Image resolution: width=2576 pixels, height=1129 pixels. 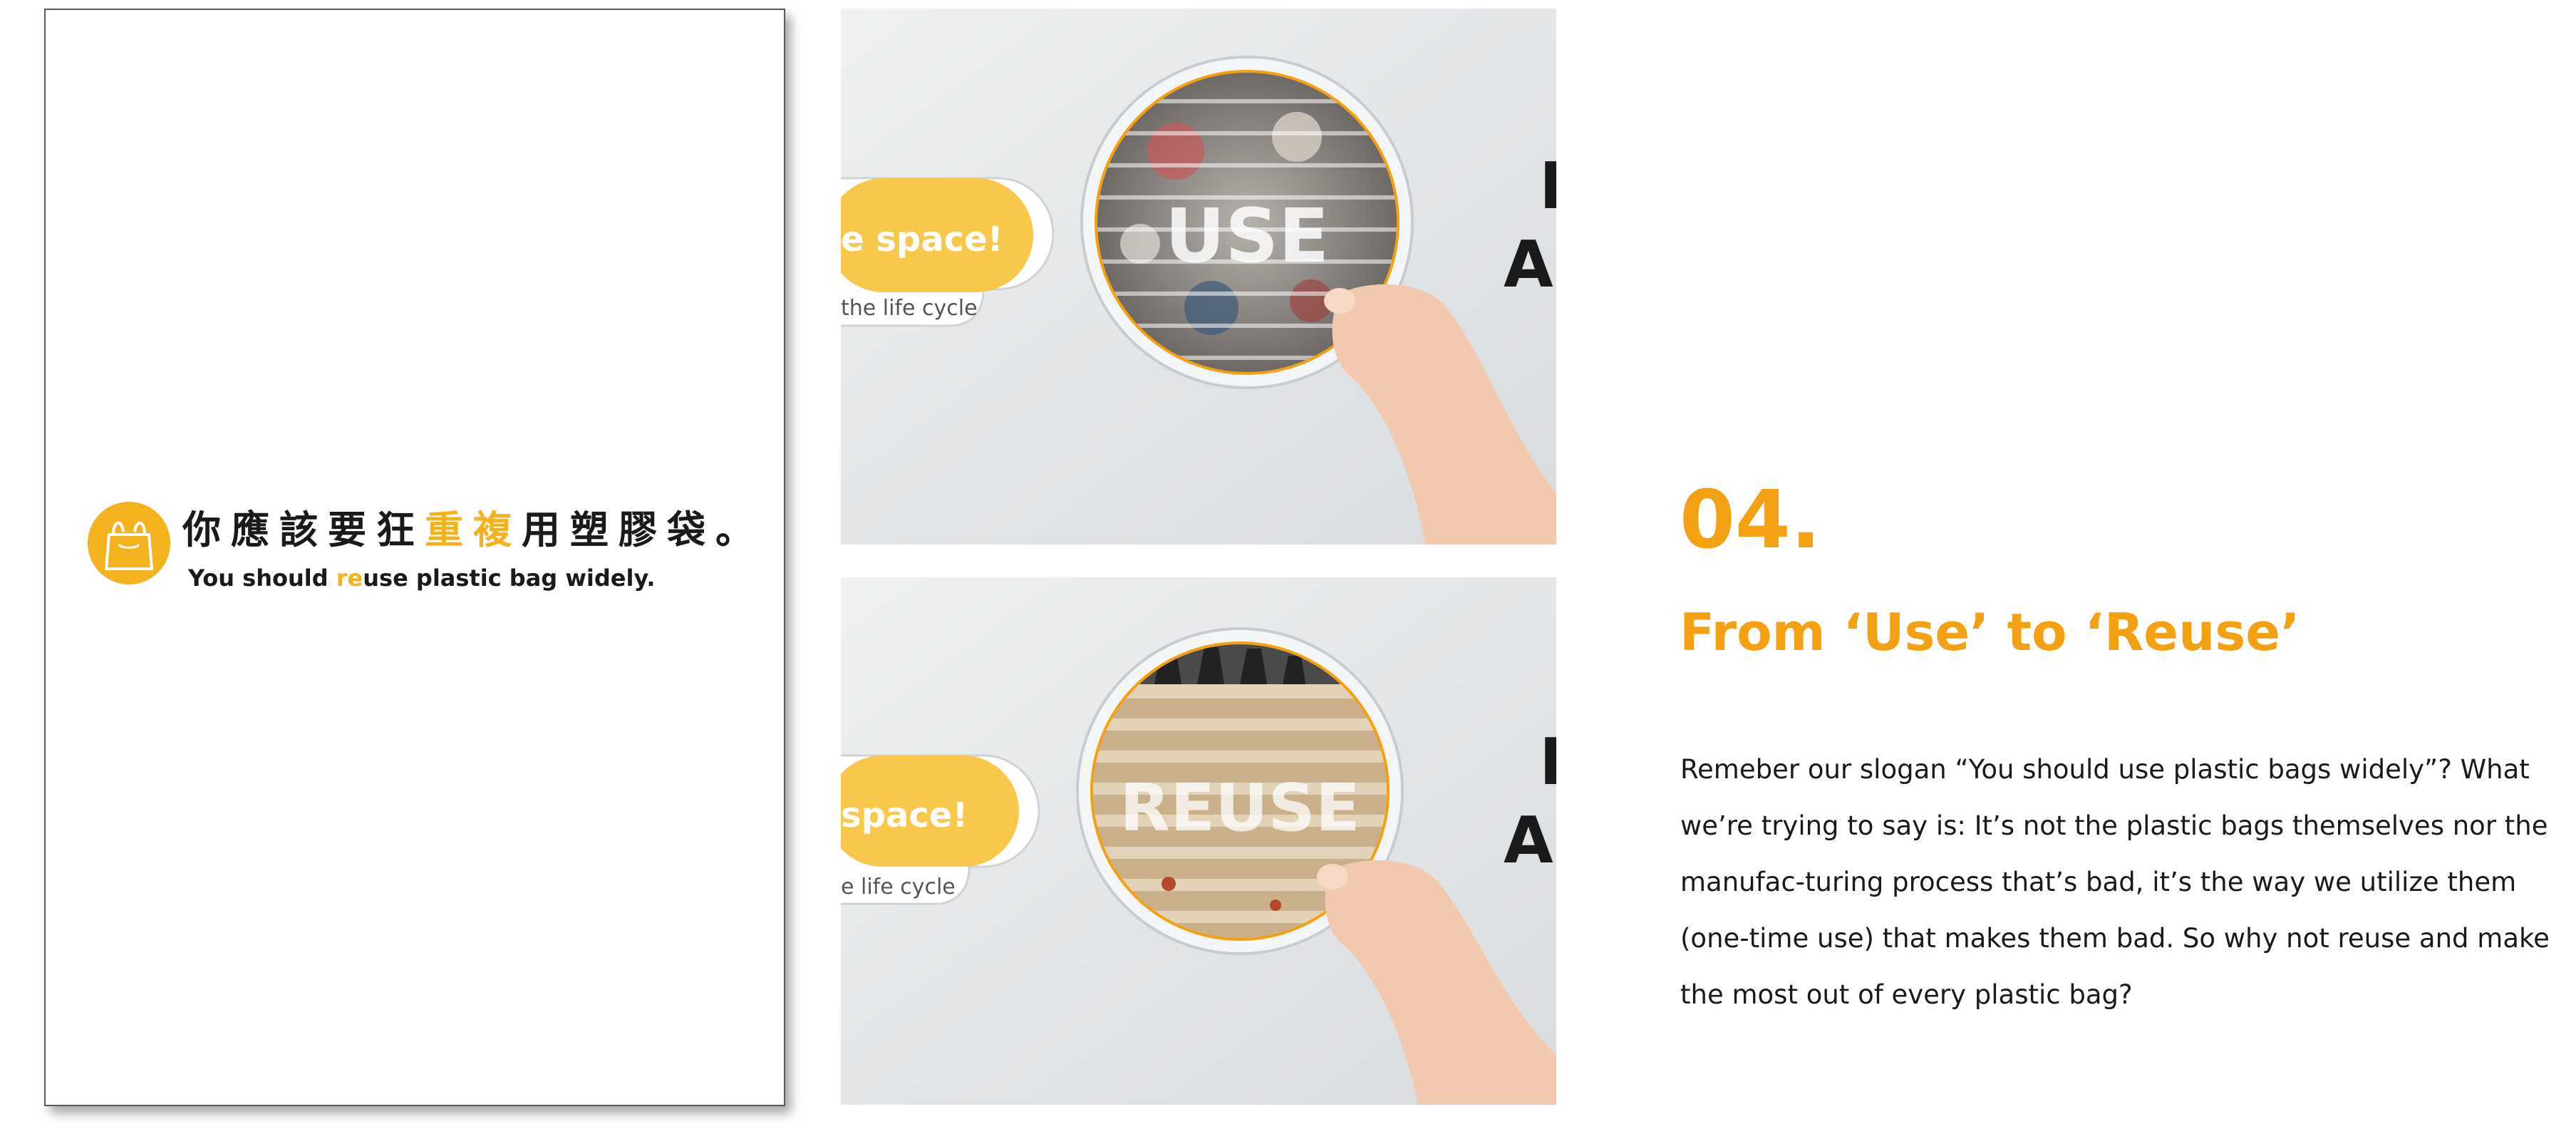 I want to click on section-title: From ‘Use’ to ‘Reuse’, so click(x=1990, y=632).